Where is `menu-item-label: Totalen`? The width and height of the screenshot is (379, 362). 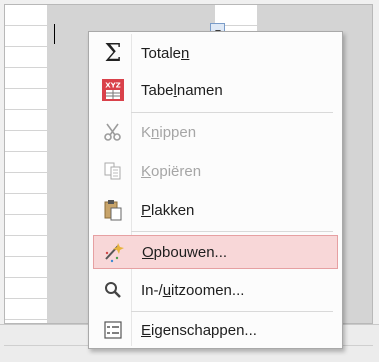
menu-item-label: Totalen is located at coordinates (165, 53).